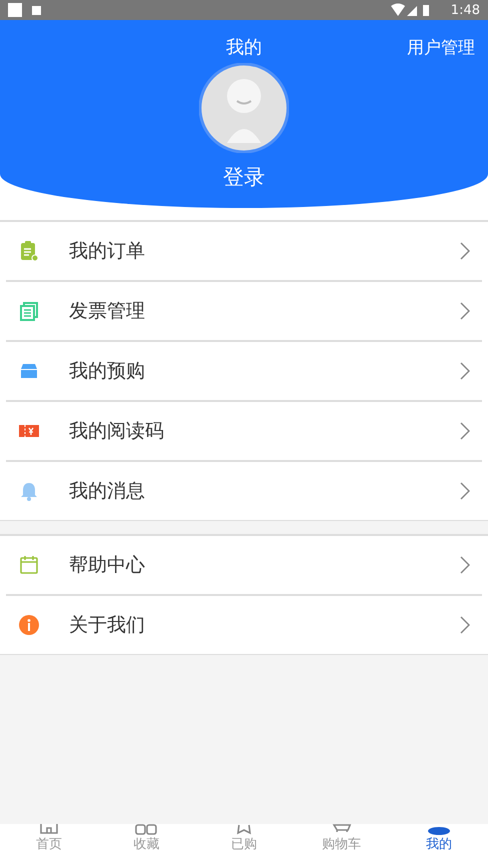 This screenshot has width=488, height=866. What do you see at coordinates (244, 177) in the screenshot?
I see `login-button: 登录` at bounding box center [244, 177].